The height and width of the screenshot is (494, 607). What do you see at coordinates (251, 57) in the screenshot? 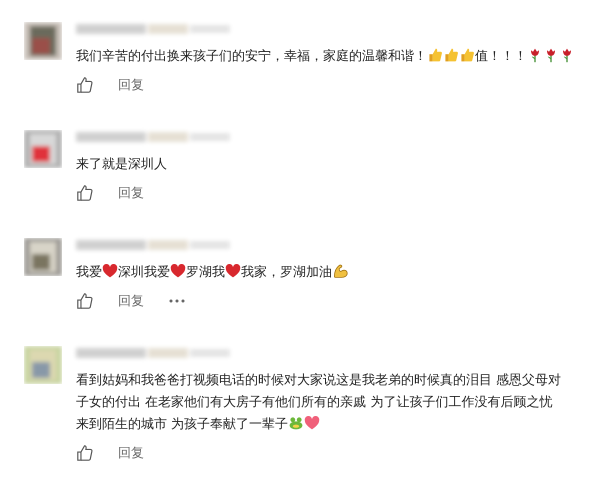
I see `comment-text: 我们辛苦的付出换来孩子们的安宁，幸福，家庭的温馨和谐！` at bounding box center [251, 57].